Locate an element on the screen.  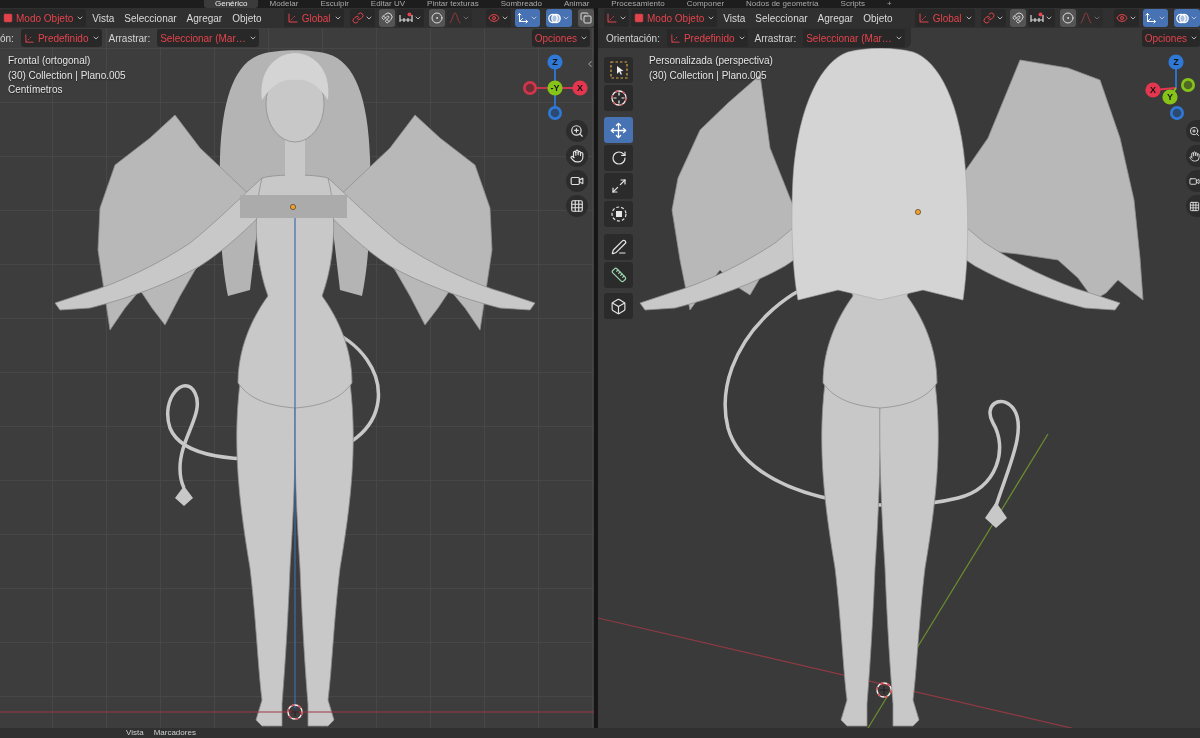
link-icon is located at coordinates (357, 18).